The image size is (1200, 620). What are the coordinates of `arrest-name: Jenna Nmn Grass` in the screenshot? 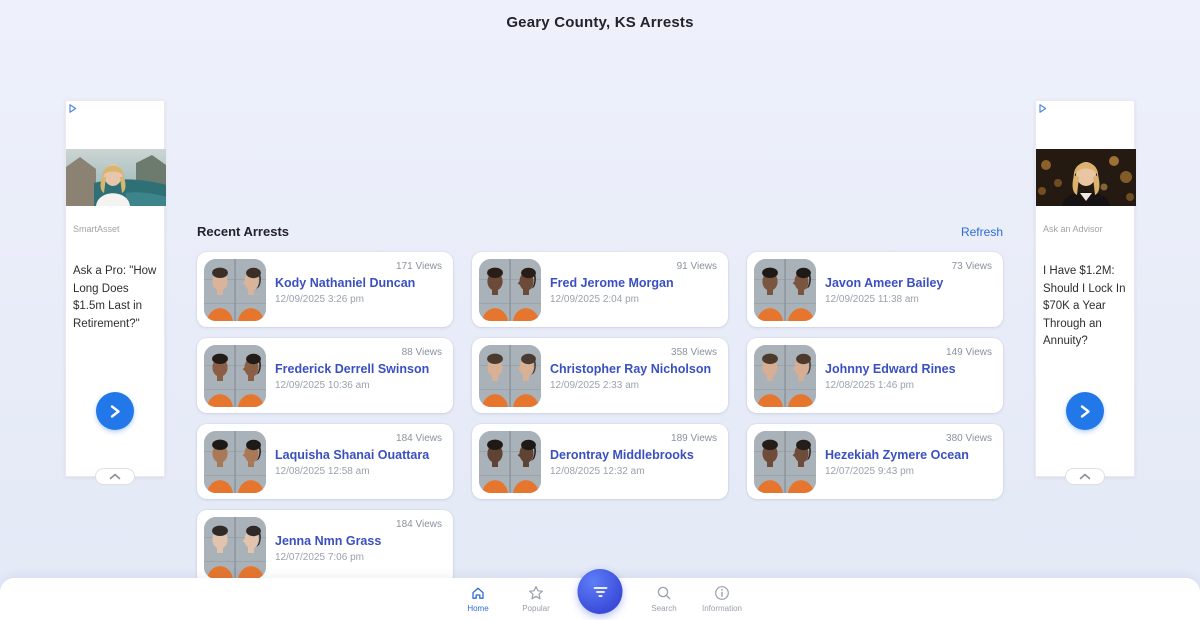 It's located at (328, 540).